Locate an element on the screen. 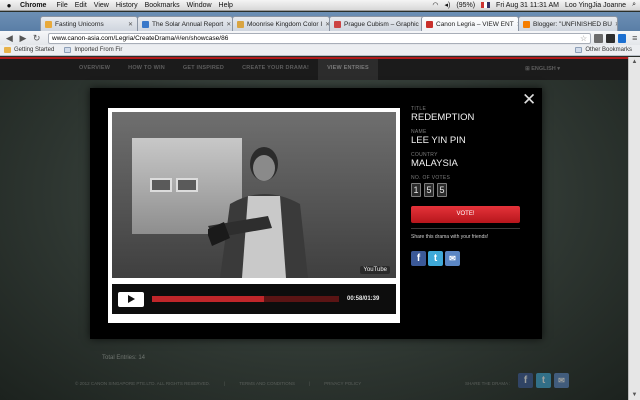 This screenshot has height=400, width=640. tab-label: Fasting Unicorns is located at coordinates (79, 24).